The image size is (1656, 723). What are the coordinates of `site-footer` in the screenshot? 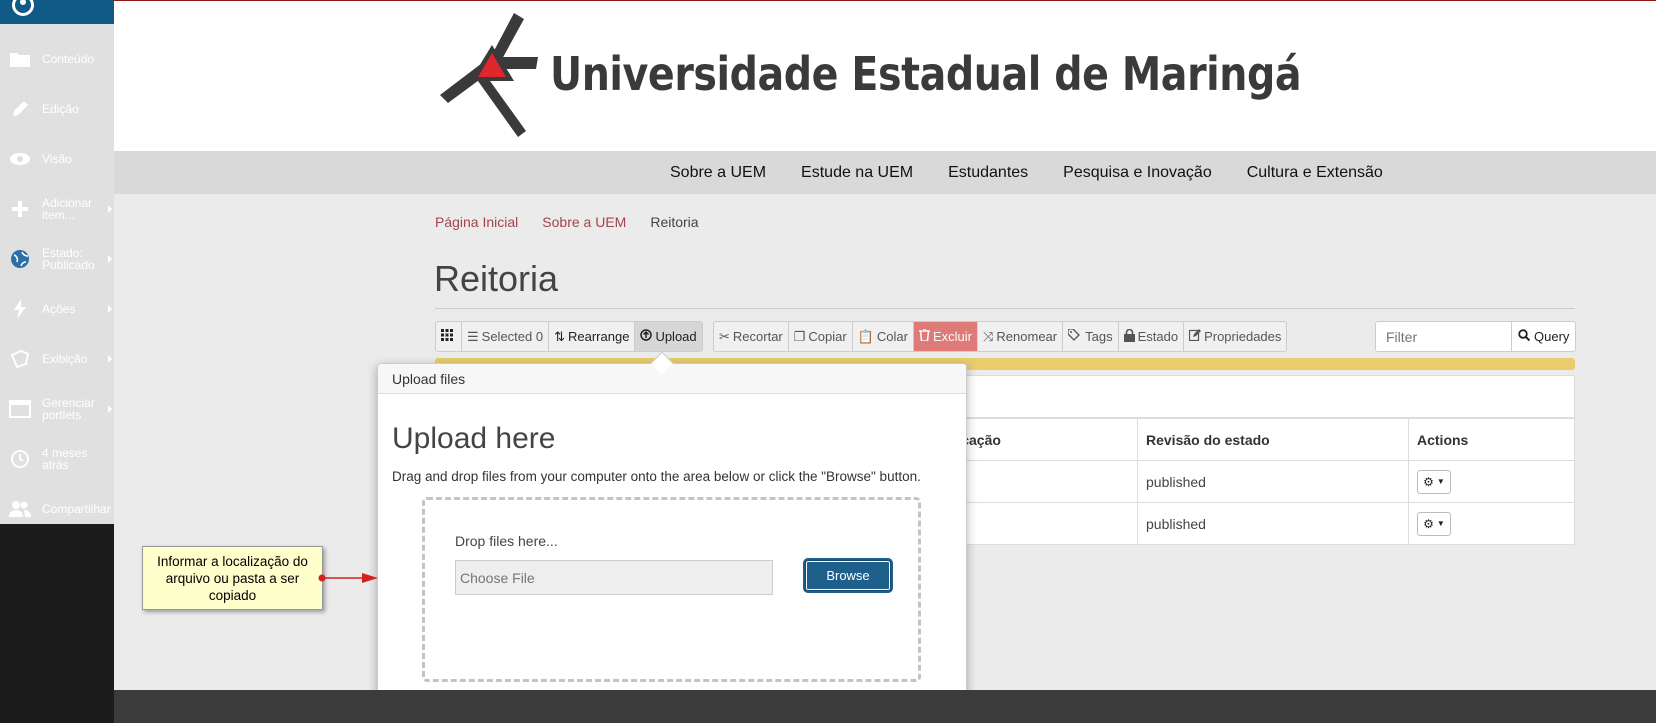 It's located at (885, 706).